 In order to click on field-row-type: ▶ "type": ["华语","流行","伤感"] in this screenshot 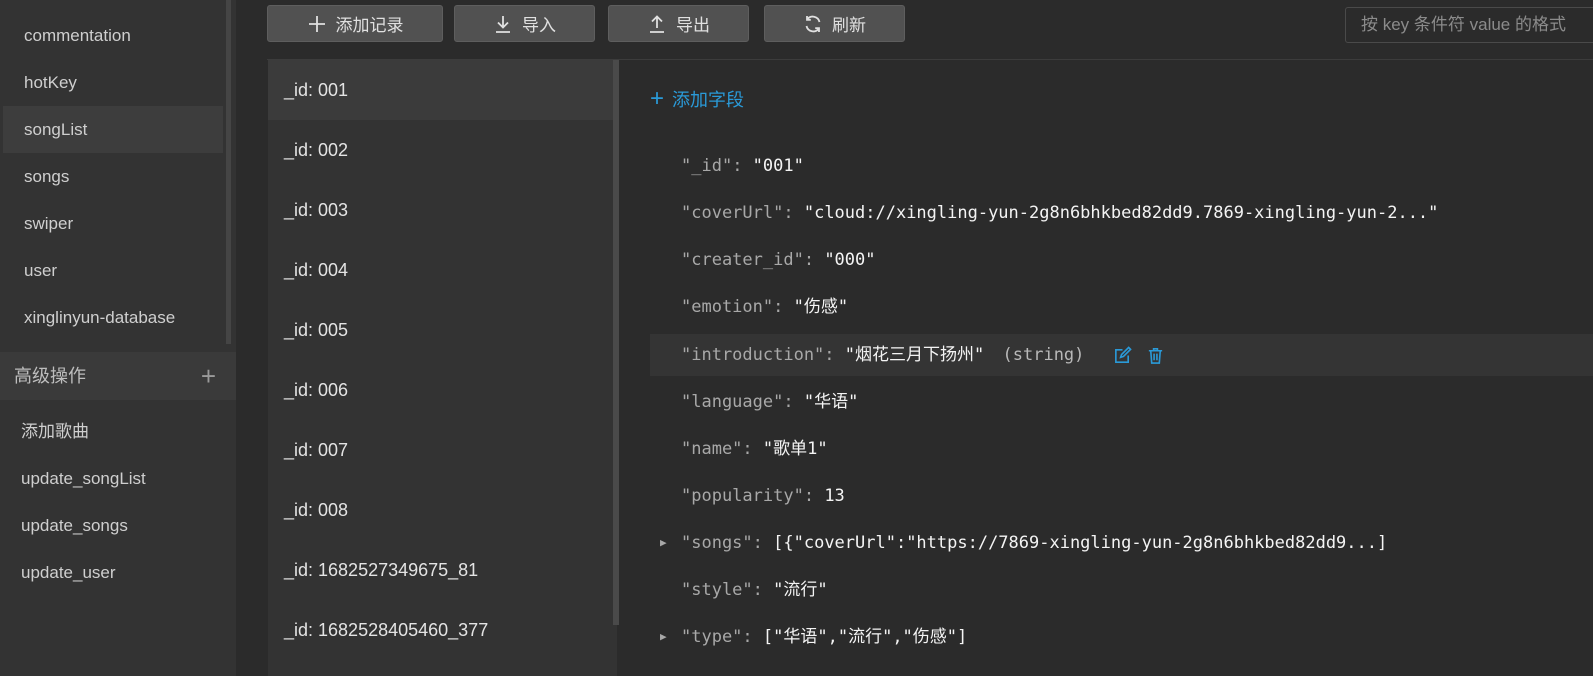, I will do `click(1121, 637)`.